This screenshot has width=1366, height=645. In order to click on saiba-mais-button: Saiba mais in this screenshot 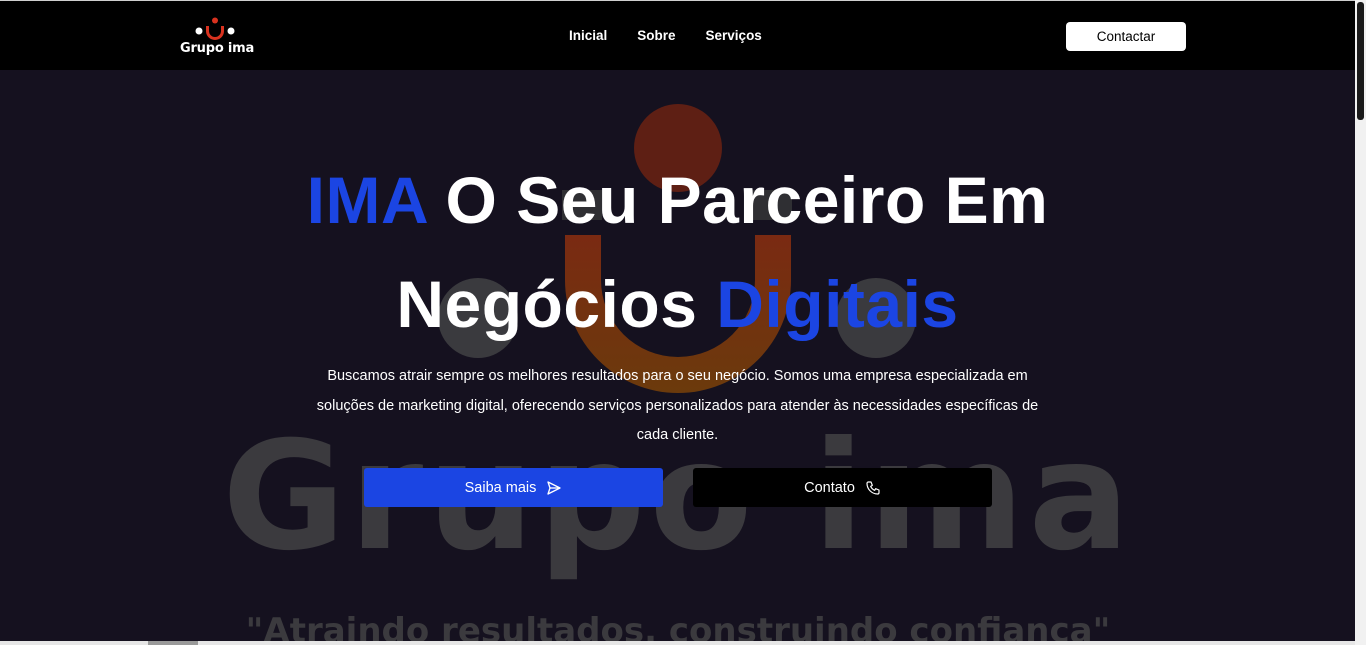, I will do `click(513, 487)`.